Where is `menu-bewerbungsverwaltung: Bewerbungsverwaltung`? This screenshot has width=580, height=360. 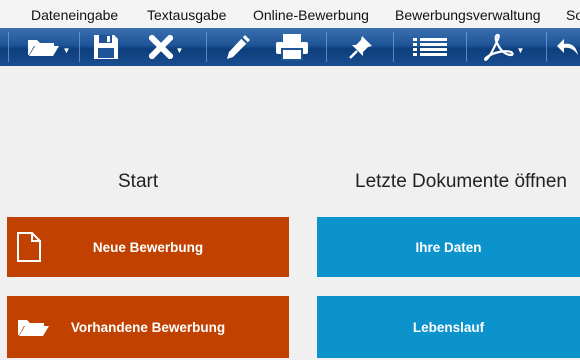 menu-bewerbungsverwaltung: Bewerbungsverwaltung is located at coordinates (468, 14).